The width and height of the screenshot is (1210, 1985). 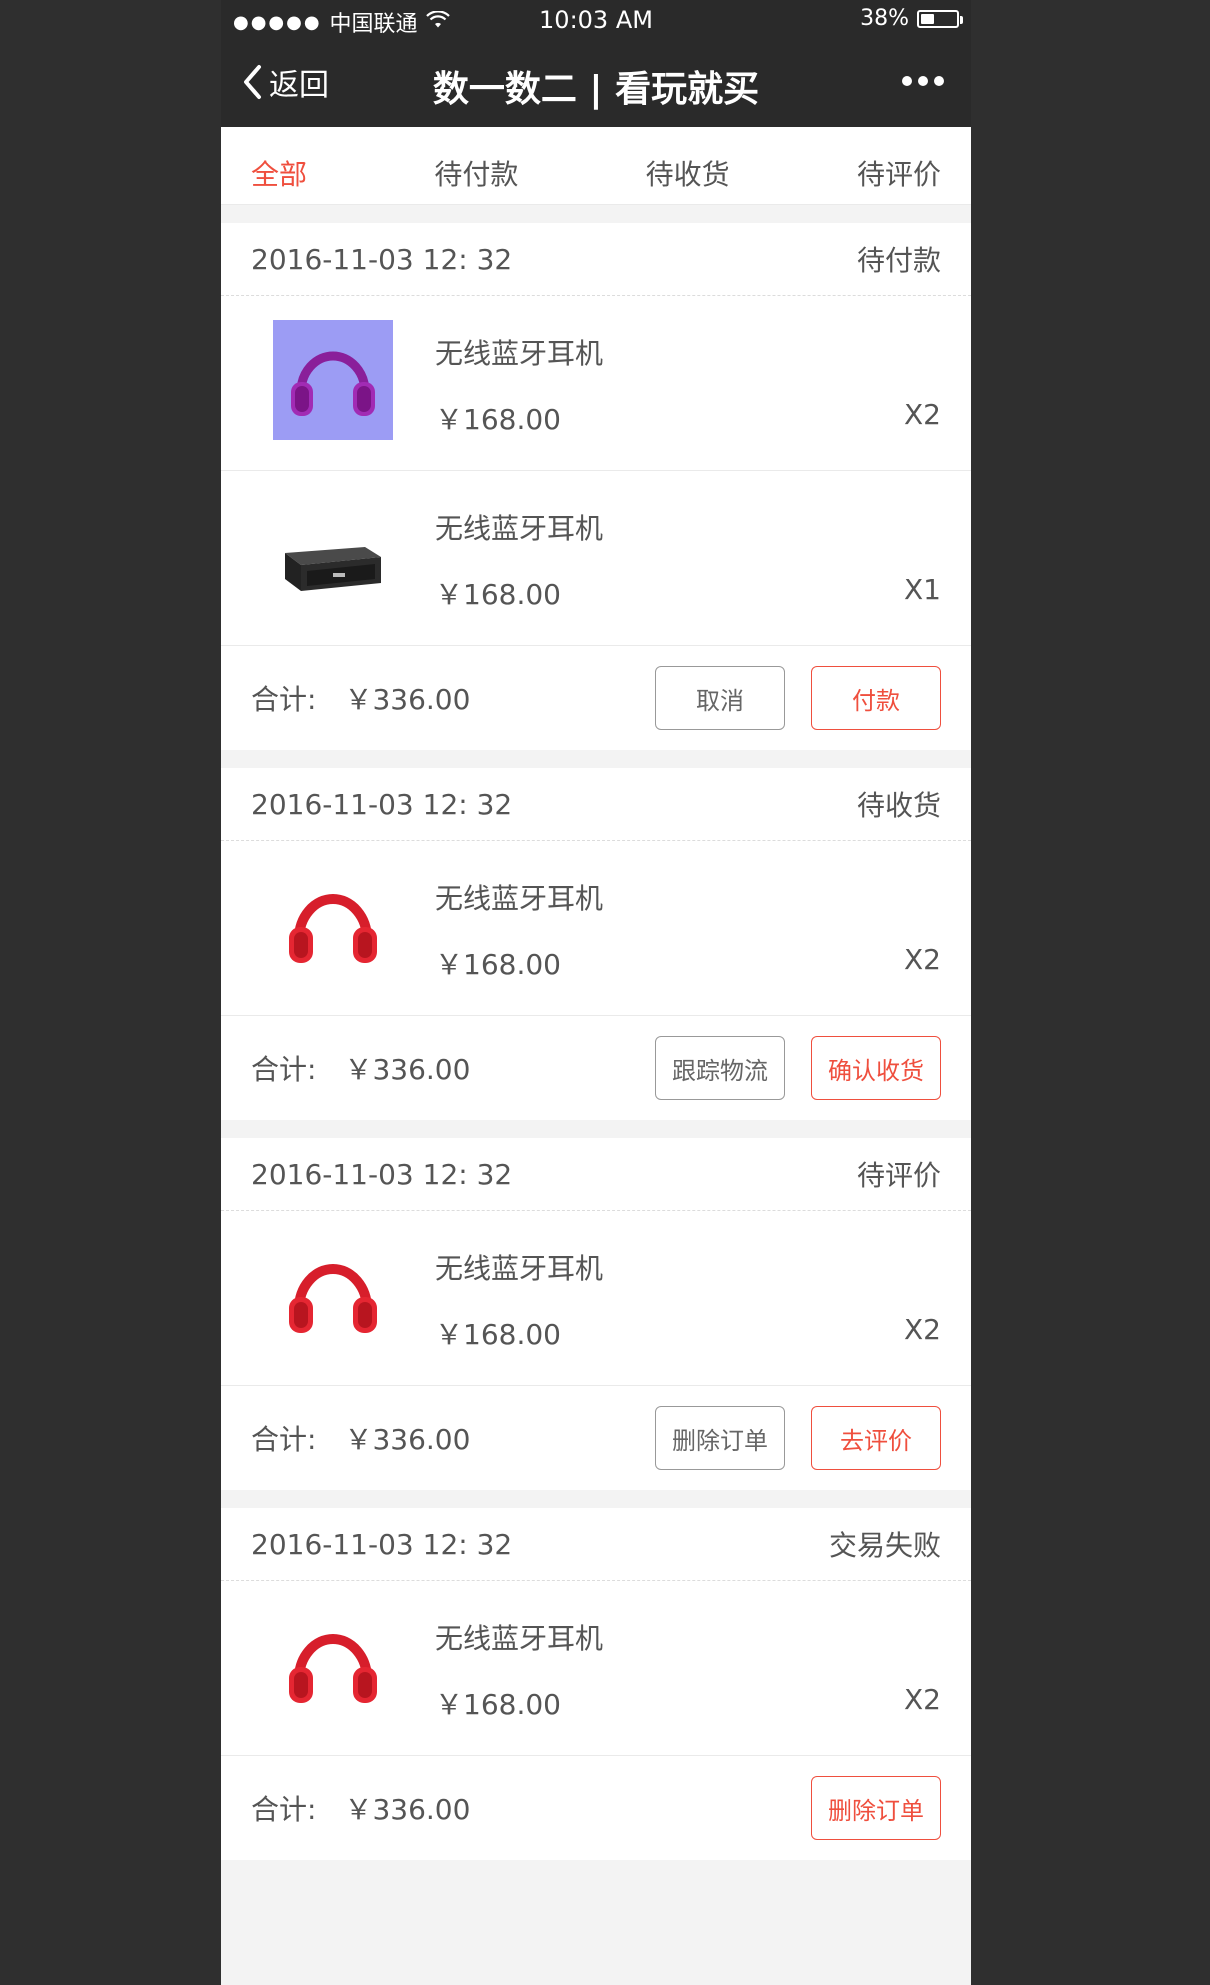 I want to click on order-header: 2016-11-03 12: 32 待付款, so click(x=596, y=259).